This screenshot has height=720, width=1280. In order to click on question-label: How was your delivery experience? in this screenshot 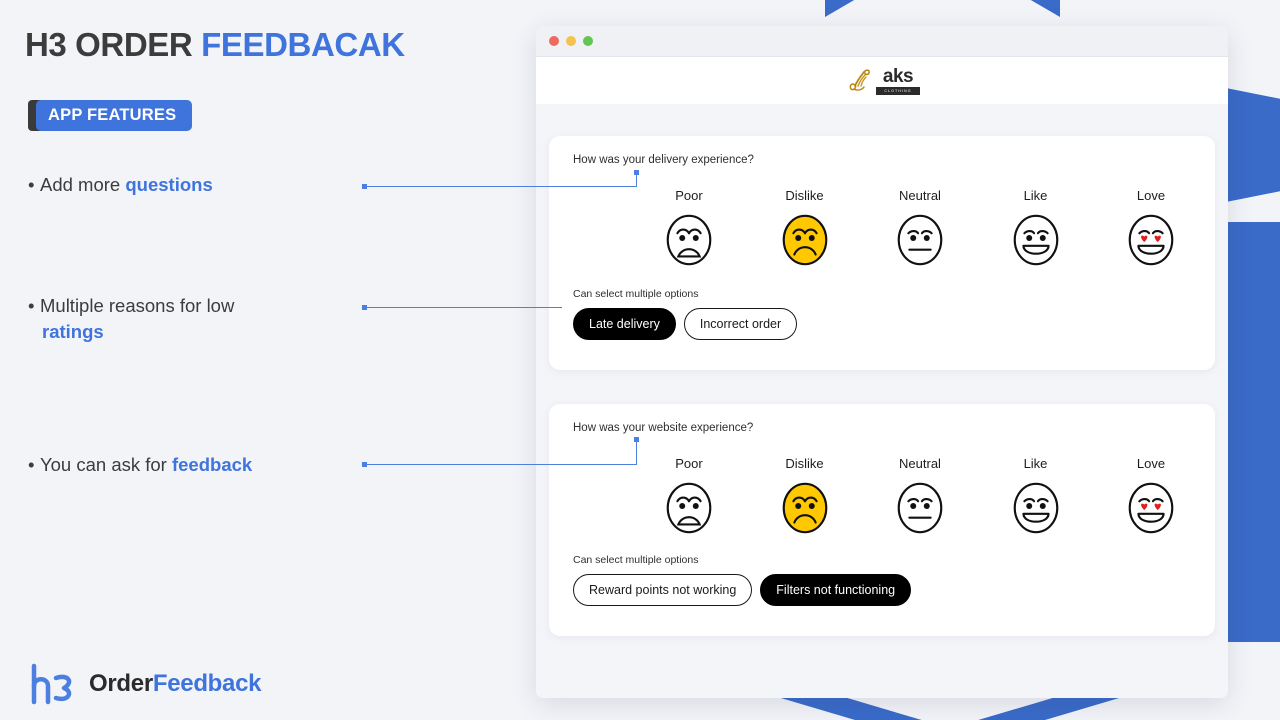, I will do `click(663, 160)`.